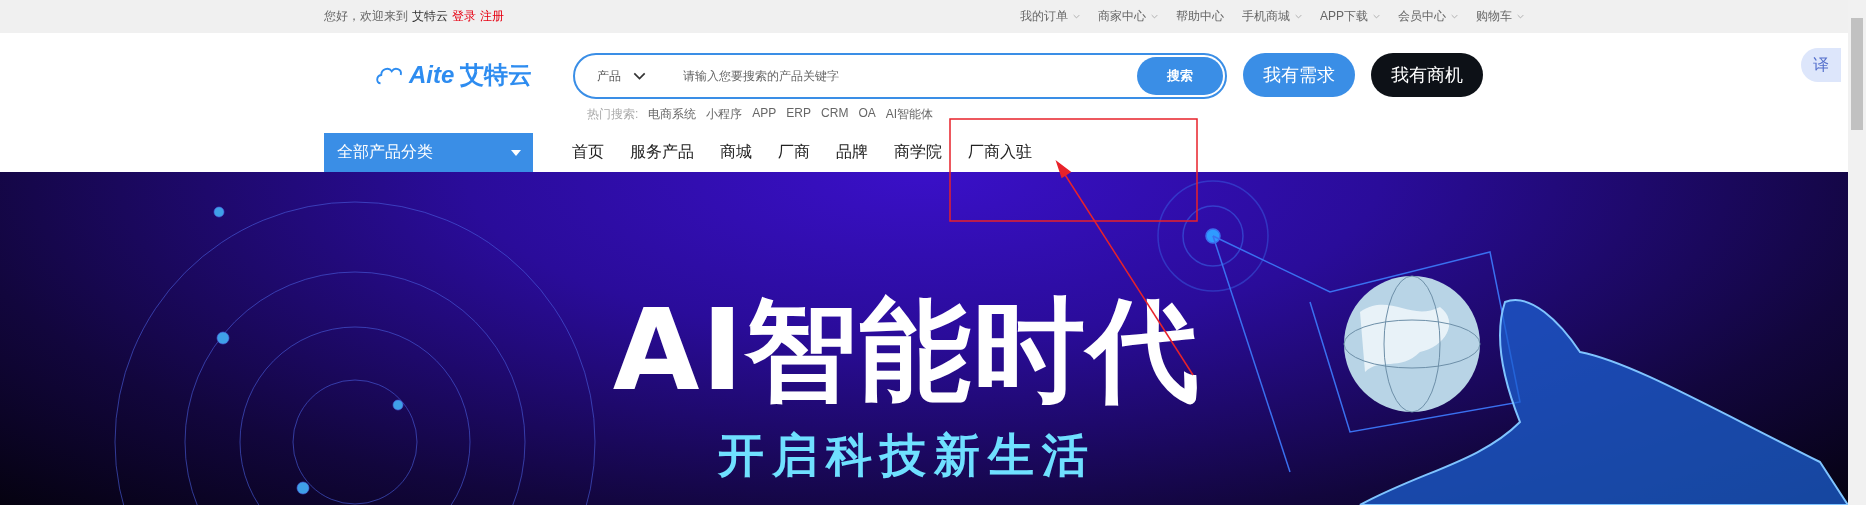  What do you see at coordinates (609, 76) in the screenshot?
I see `search-category: 产品` at bounding box center [609, 76].